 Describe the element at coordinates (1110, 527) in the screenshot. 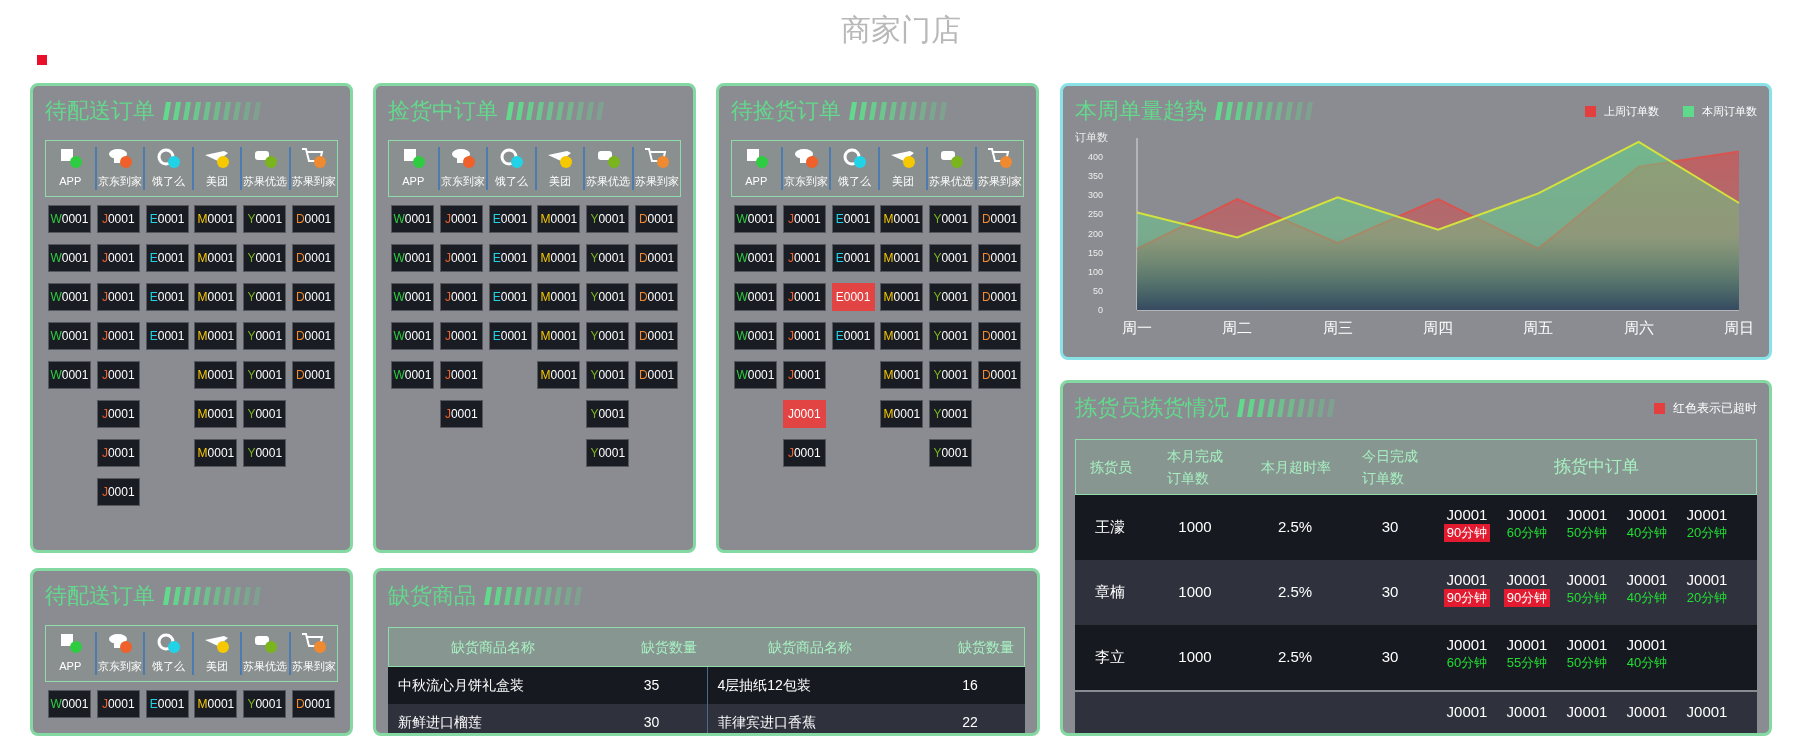

I see `table-cell-text: 王濛` at that location.